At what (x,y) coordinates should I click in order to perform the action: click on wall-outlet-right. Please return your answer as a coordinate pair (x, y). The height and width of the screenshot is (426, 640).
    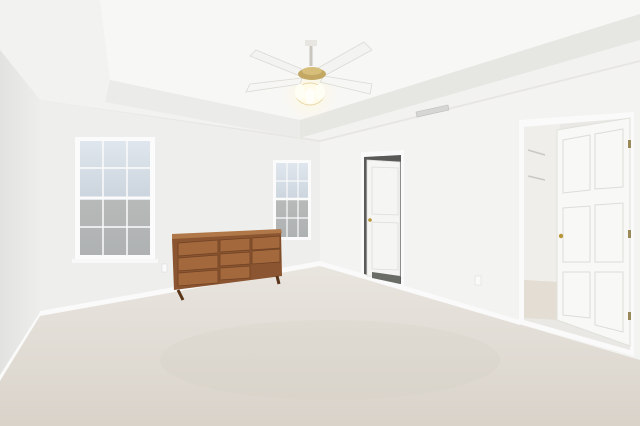
    Looking at the image, I should click on (478, 280).